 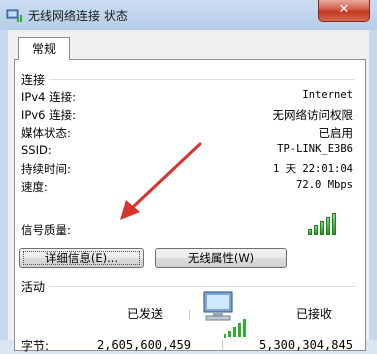 I want to click on bytes-received-value: 5,300,304,845, so click(x=306, y=345).